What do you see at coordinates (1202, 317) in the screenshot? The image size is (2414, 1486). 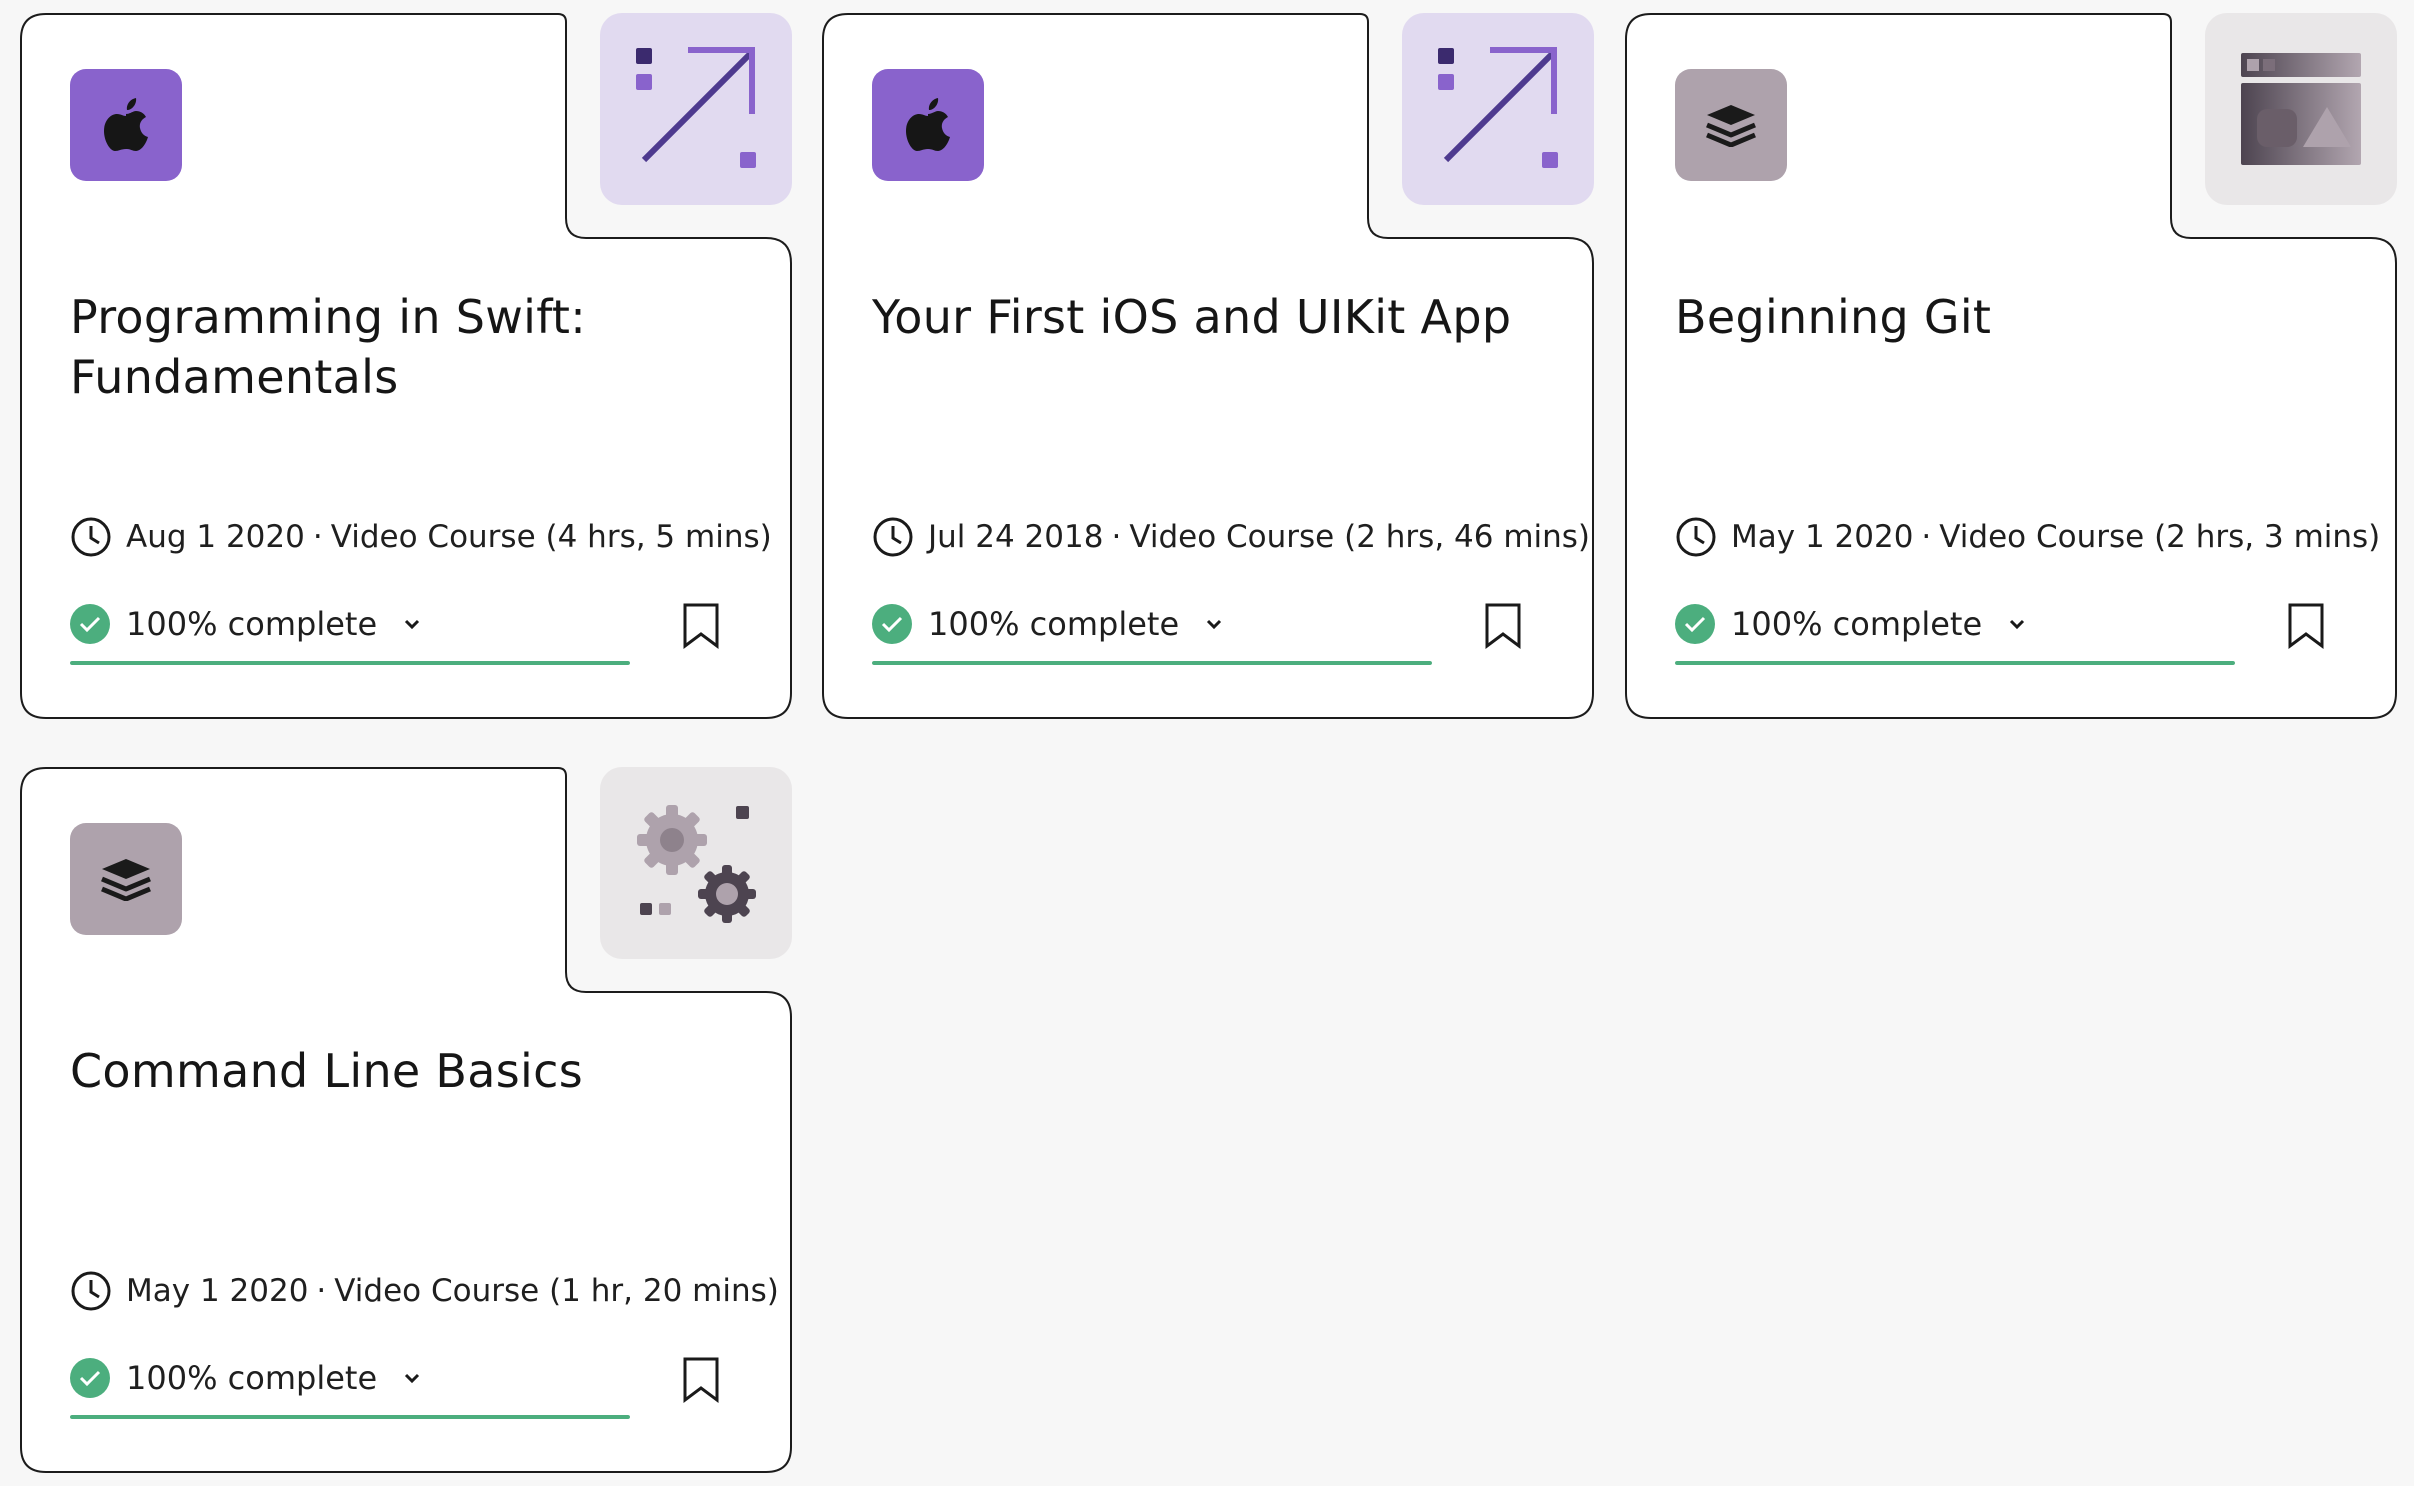 I see `course-title: Your First iOS and UIKit App` at bounding box center [1202, 317].